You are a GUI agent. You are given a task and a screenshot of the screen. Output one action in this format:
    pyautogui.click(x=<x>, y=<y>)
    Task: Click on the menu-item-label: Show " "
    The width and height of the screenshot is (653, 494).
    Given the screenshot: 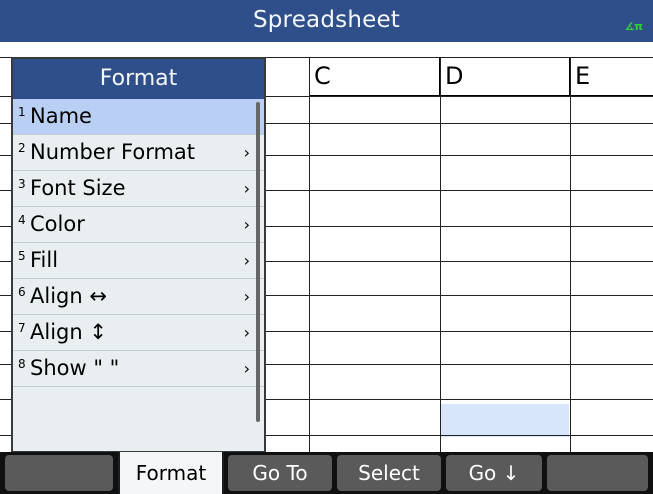 What is the action you would take?
    pyautogui.click(x=75, y=368)
    